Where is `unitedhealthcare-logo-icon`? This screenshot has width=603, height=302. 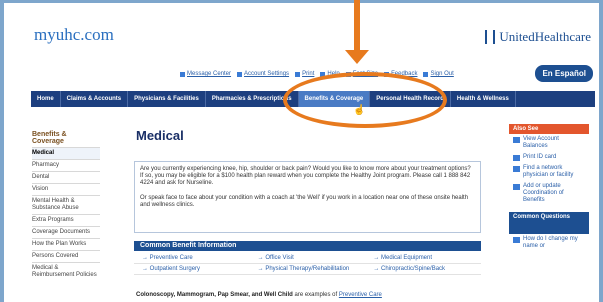 unitedhealthcare-logo-icon is located at coordinates (490, 37).